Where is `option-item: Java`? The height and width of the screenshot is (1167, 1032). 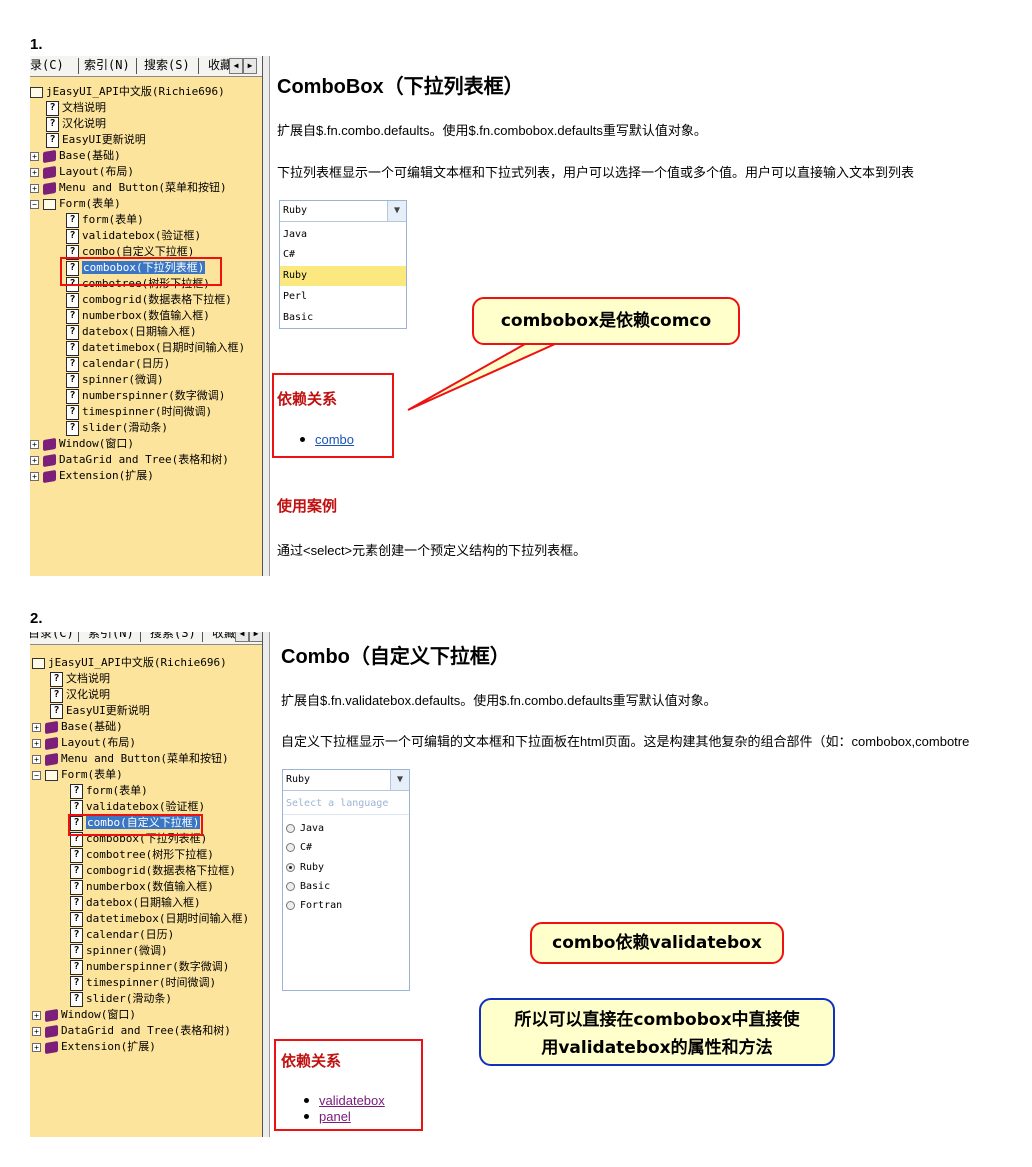
option-item: Java is located at coordinates (343, 235).